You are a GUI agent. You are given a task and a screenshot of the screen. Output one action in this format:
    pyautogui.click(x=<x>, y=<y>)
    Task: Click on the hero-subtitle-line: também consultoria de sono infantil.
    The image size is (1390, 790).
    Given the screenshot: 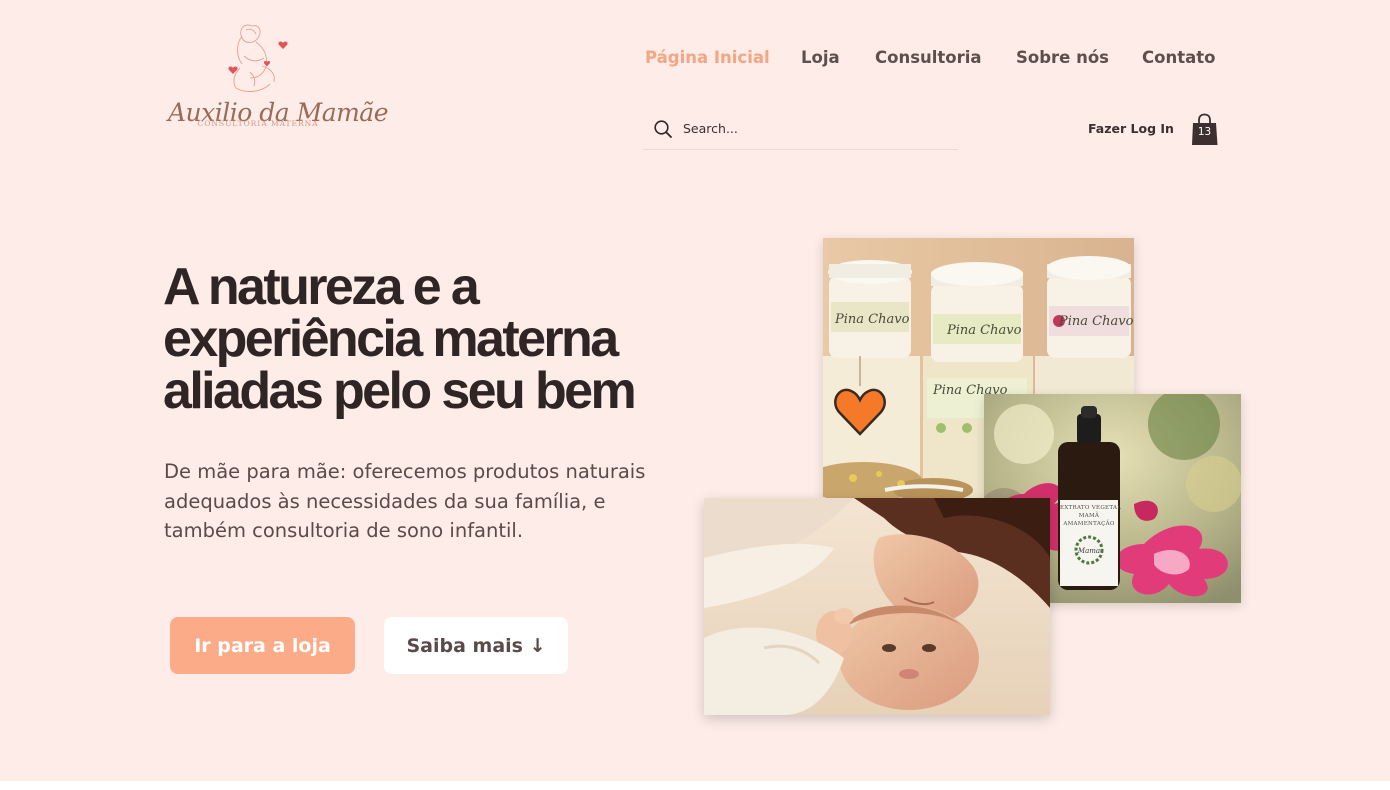 What is the action you would take?
    pyautogui.click(x=344, y=530)
    